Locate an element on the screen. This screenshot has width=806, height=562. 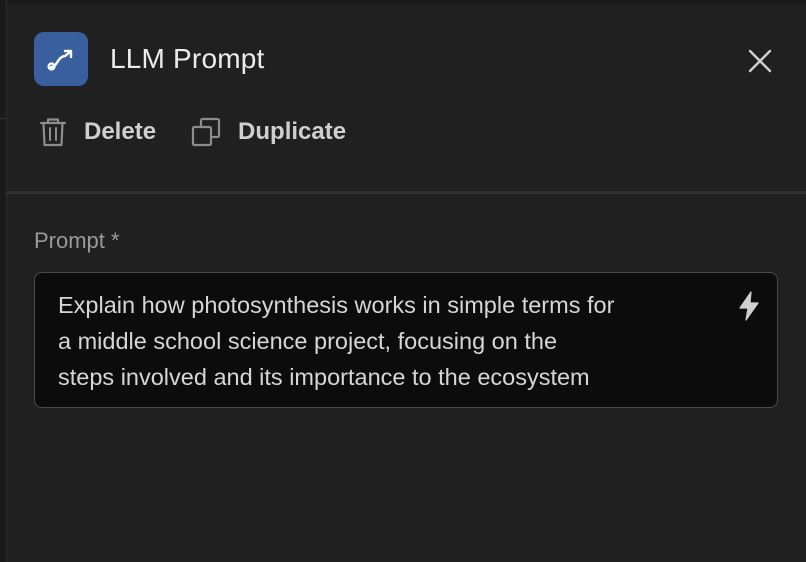
panel-header: LLM Prompt is located at coordinates (149, 59).